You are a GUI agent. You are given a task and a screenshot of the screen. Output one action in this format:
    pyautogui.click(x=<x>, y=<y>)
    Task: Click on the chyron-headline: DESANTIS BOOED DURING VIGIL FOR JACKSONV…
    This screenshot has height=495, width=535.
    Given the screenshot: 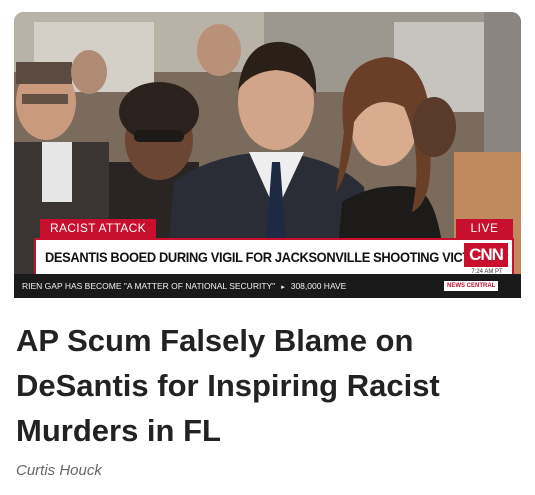 What is the action you would take?
    pyautogui.click(x=268, y=257)
    